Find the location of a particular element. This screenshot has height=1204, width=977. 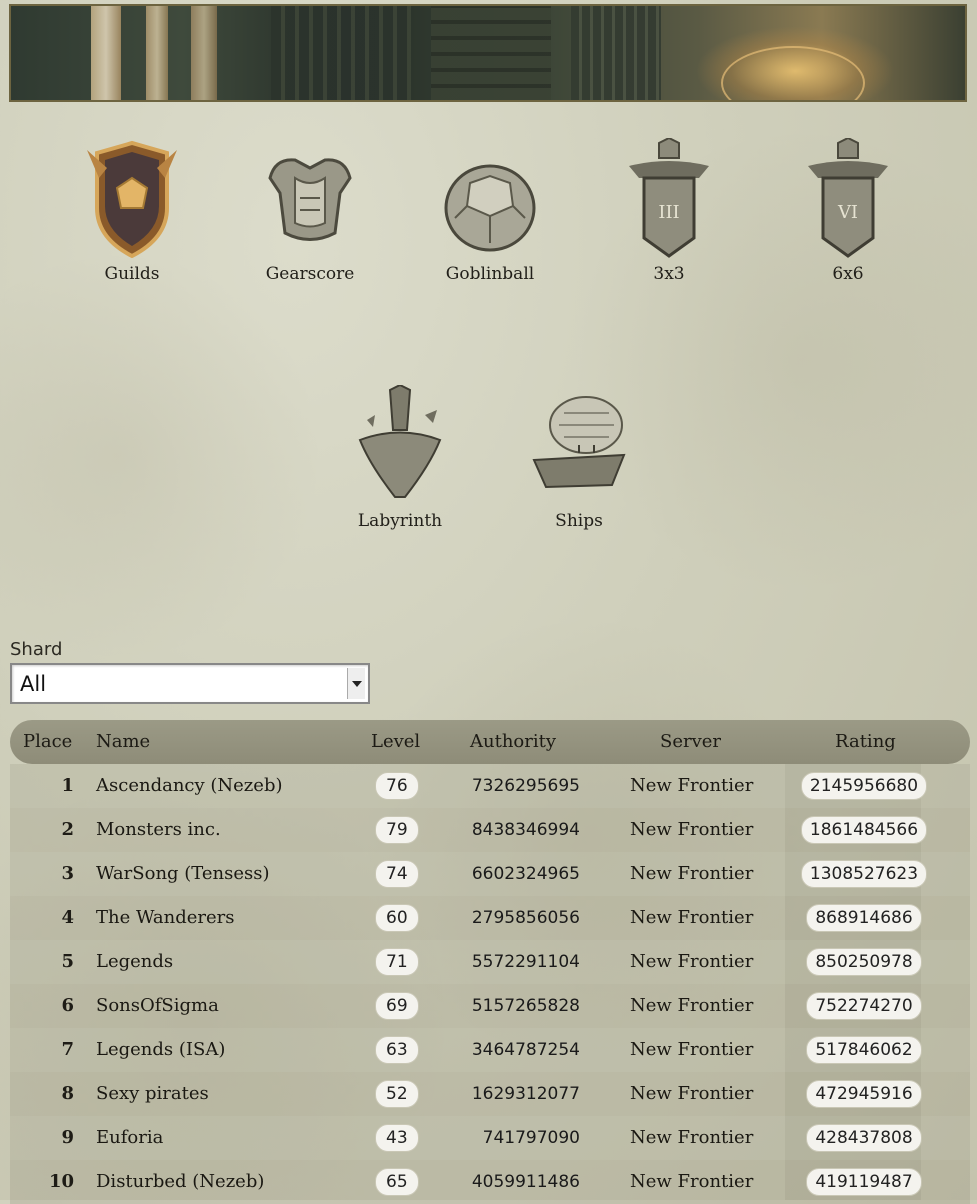

row-guild-name: Legends (ISA) is located at coordinates (160, 1050).